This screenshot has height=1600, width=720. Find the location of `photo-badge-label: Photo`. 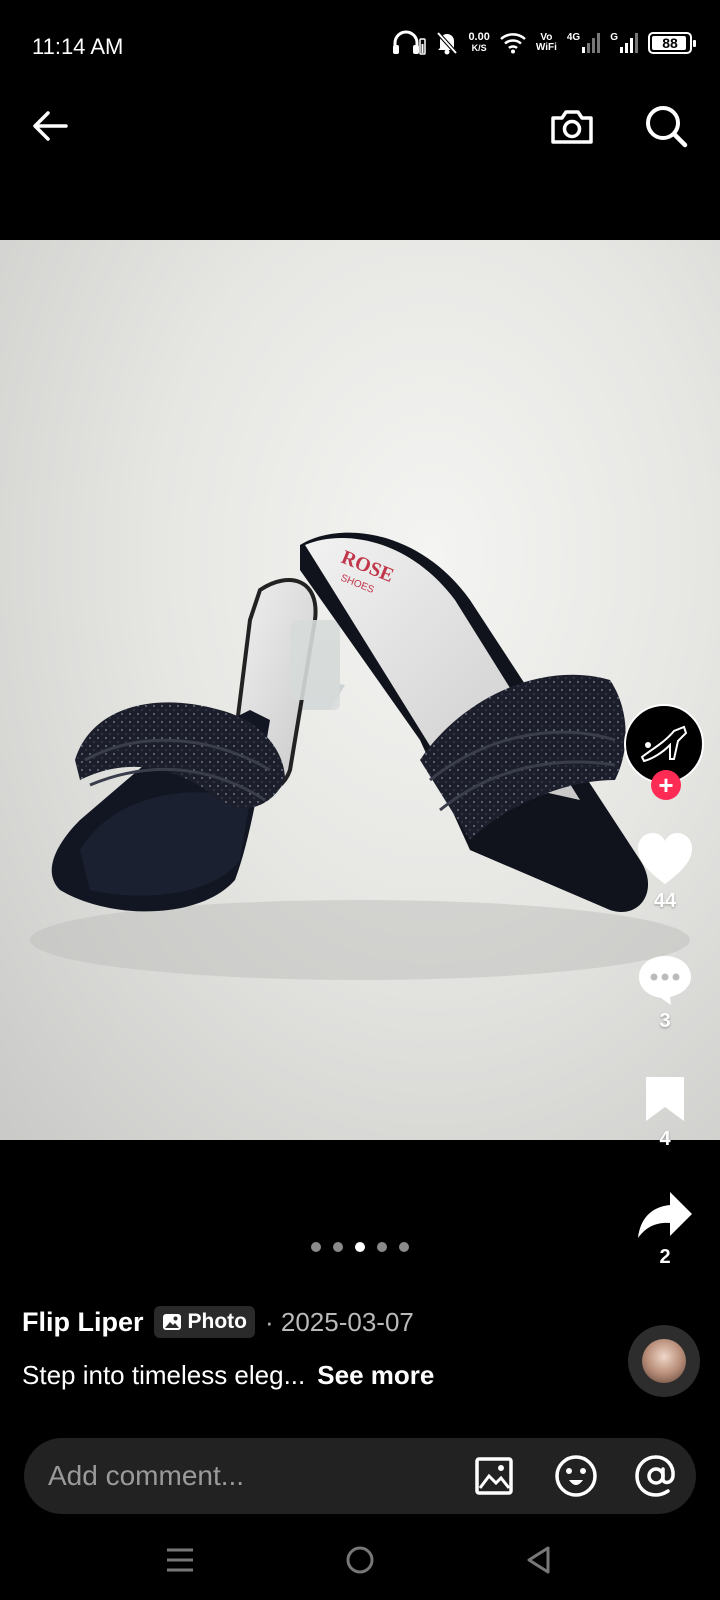

photo-badge-label: Photo is located at coordinates (217, 1321).